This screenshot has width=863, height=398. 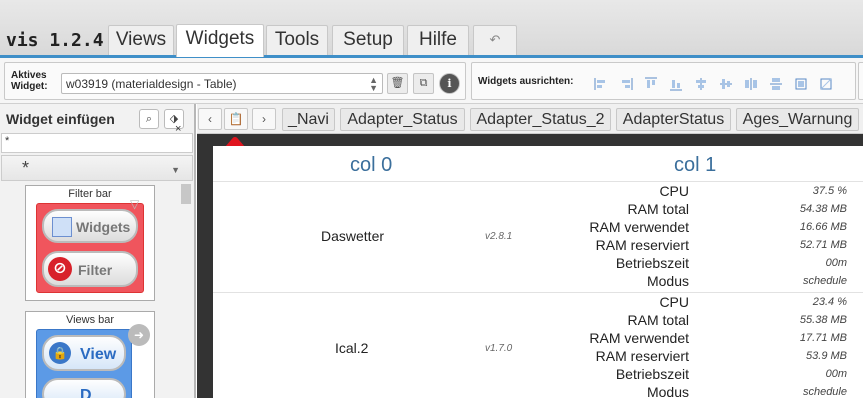 What do you see at coordinates (823, 209) in the screenshot?
I see `metric-value: 54.38 MB` at bounding box center [823, 209].